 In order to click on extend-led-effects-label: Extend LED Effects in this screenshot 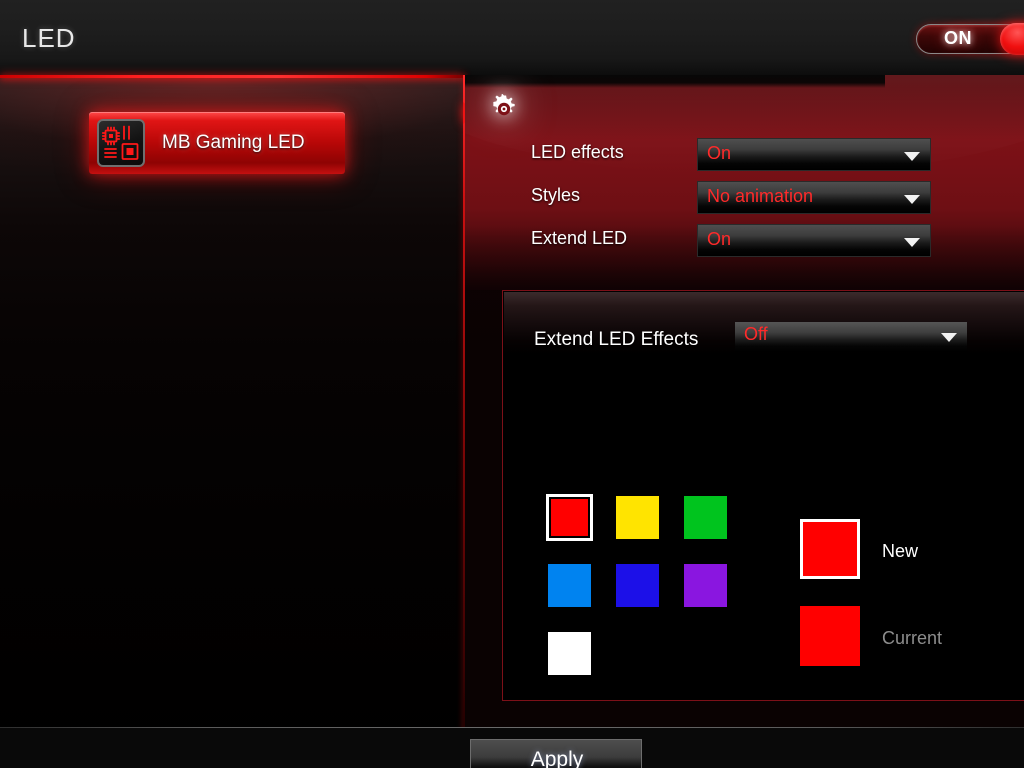, I will do `click(616, 339)`.